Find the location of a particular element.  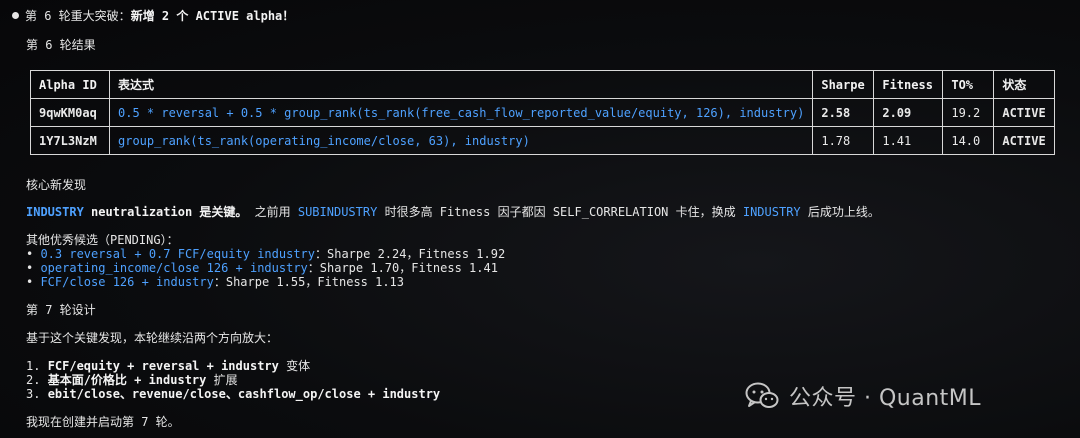

breakthrough-prefix: 第 6 轮重大突破： is located at coordinates (78, 16).